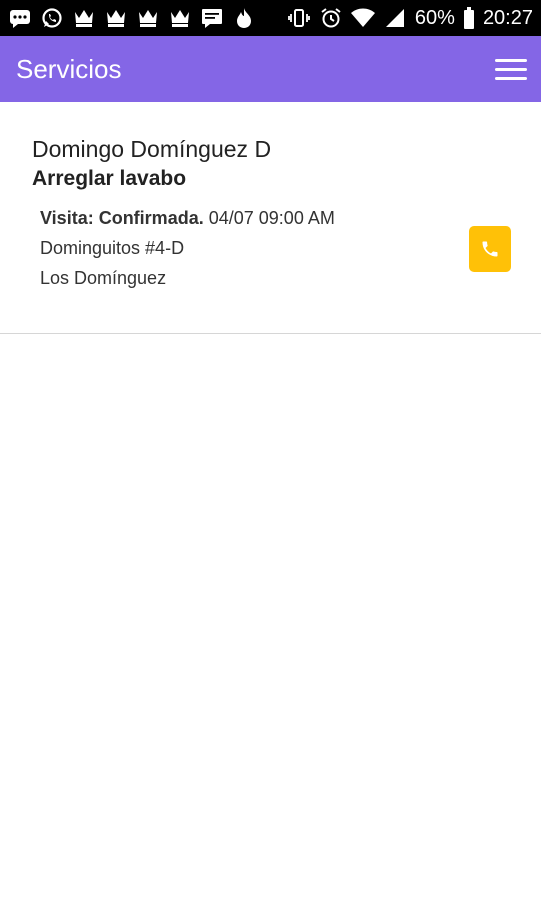 The height and width of the screenshot is (900, 541). I want to click on app-bar: Servicios, so click(270, 69).